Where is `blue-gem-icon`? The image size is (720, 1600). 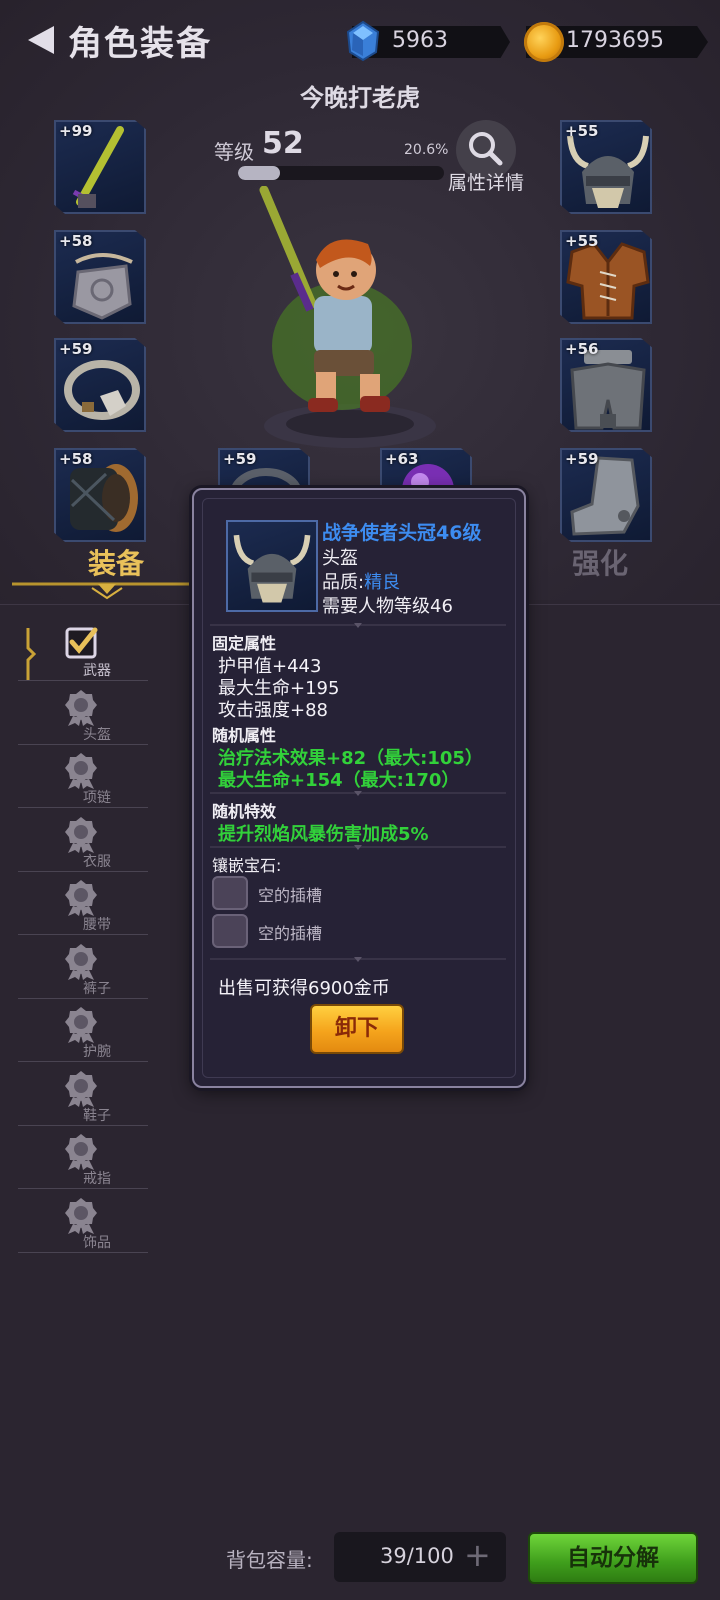
blue-gem-icon is located at coordinates (363, 41).